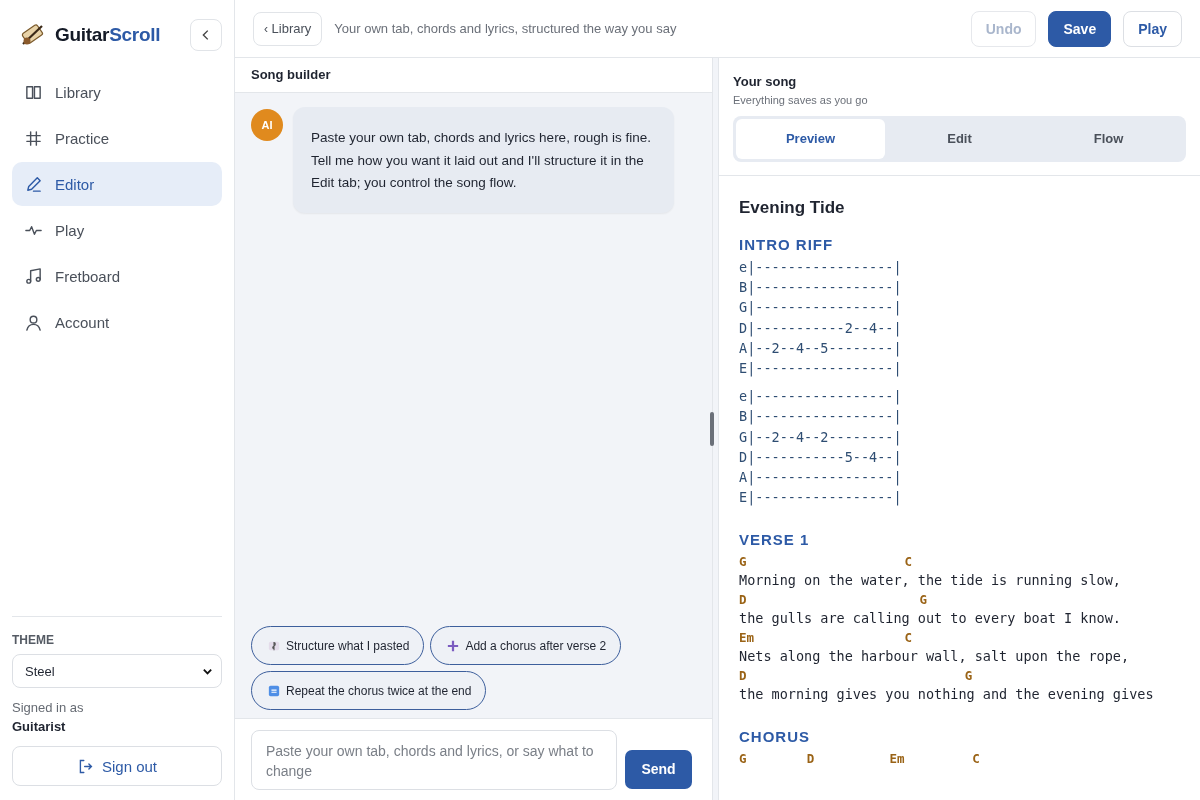  What do you see at coordinates (33, 138) in the screenshot?
I see `hash-icon` at bounding box center [33, 138].